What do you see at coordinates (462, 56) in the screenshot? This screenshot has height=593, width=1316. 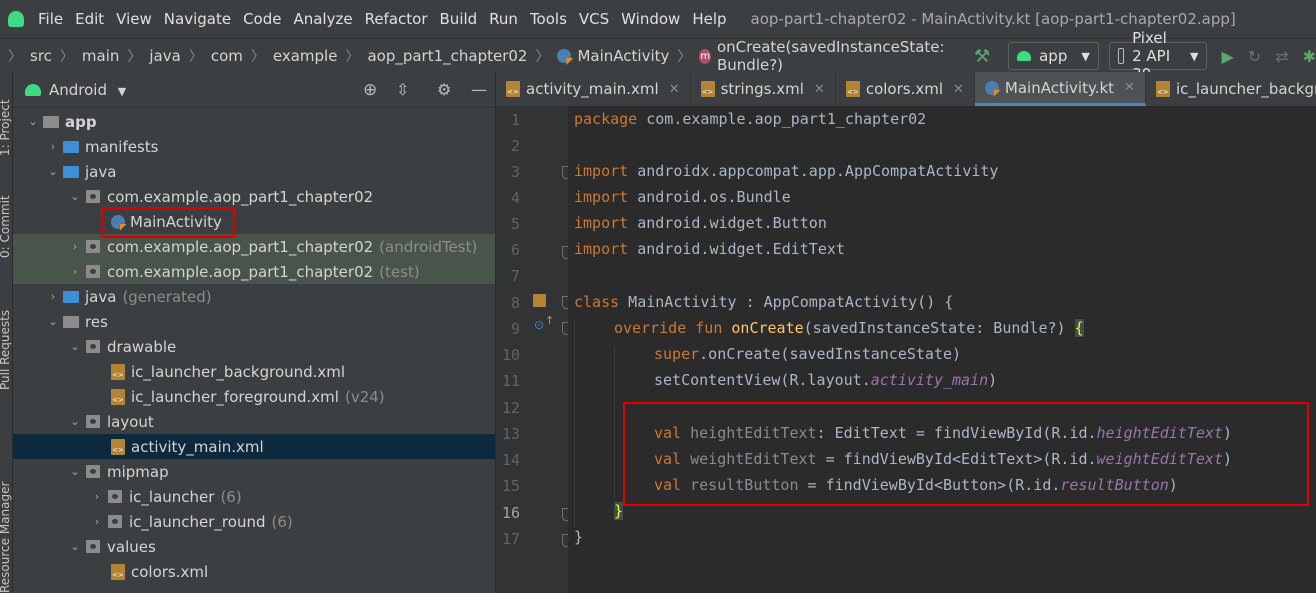 I see `breadcrumb-package: aop_part1_chapter02 〉` at bounding box center [462, 56].